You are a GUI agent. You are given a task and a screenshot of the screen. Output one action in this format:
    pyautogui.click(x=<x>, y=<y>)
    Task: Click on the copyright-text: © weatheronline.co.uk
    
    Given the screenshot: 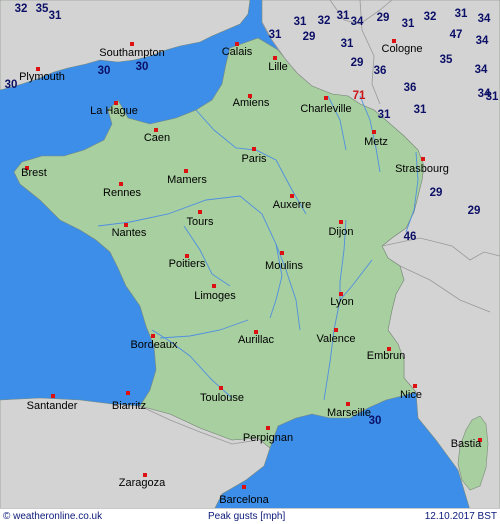 What is the action you would take?
    pyautogui.click(x=53, y=516)
    